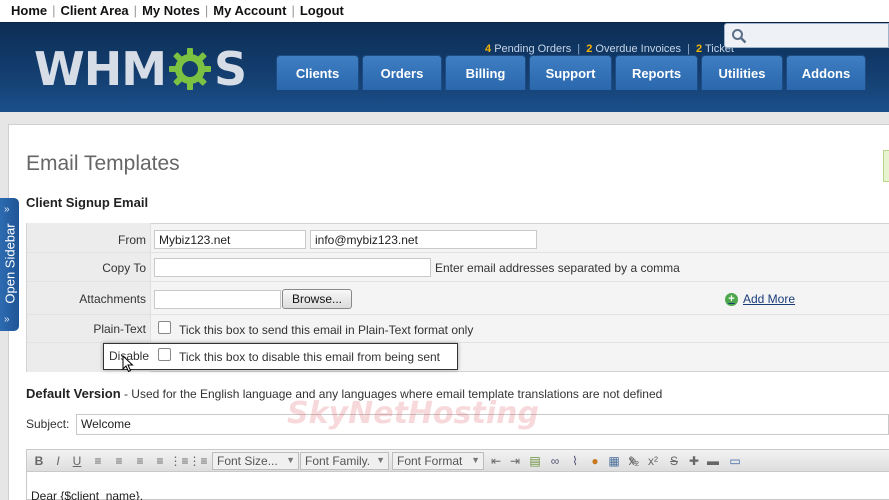 This screenshot has height=500, width=889. Describe the element at coordinates (217, 299) in the screenshot. I see `attachment-file-field` at that location.